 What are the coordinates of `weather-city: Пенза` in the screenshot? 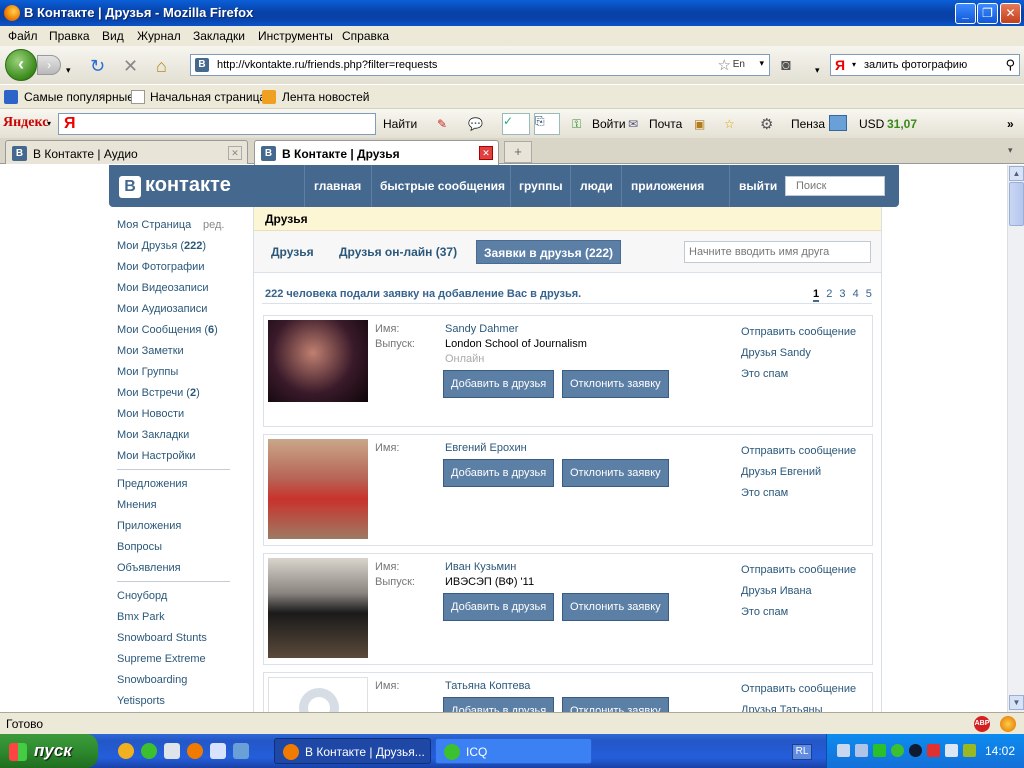 It's located at (808, 124).